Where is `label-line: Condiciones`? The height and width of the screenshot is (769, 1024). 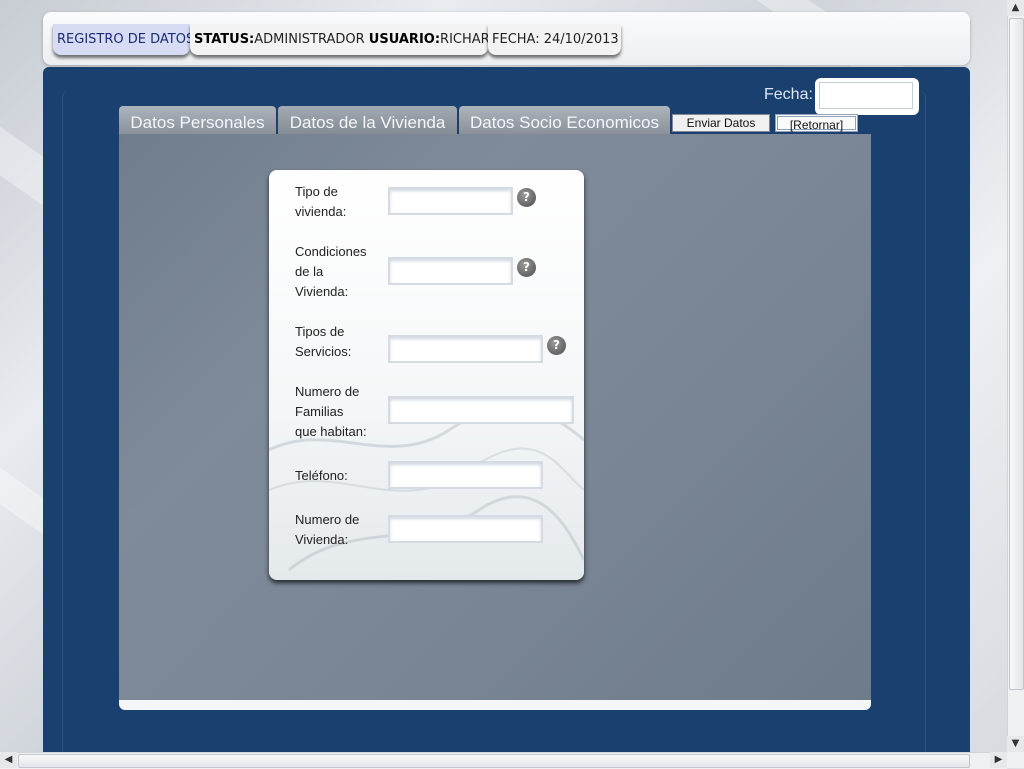
label-line: Condiciones is located at coordinates (331, 251).